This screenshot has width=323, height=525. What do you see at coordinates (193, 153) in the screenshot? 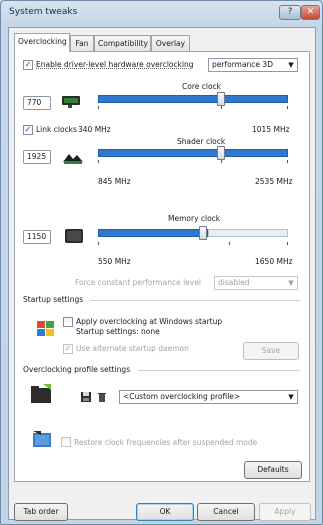
I see `shader-clock-track` at bounding box center [193, 153].